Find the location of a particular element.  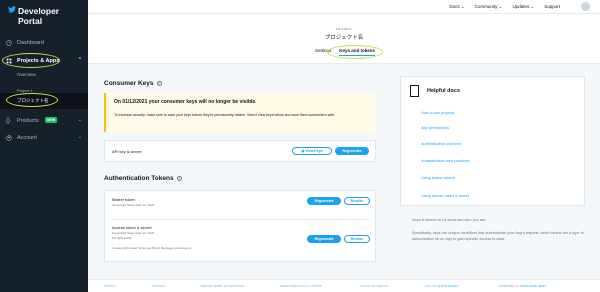

api-key-card: API key & secret ◉ View Keys Regenerate is located at coordinates (240, 151).